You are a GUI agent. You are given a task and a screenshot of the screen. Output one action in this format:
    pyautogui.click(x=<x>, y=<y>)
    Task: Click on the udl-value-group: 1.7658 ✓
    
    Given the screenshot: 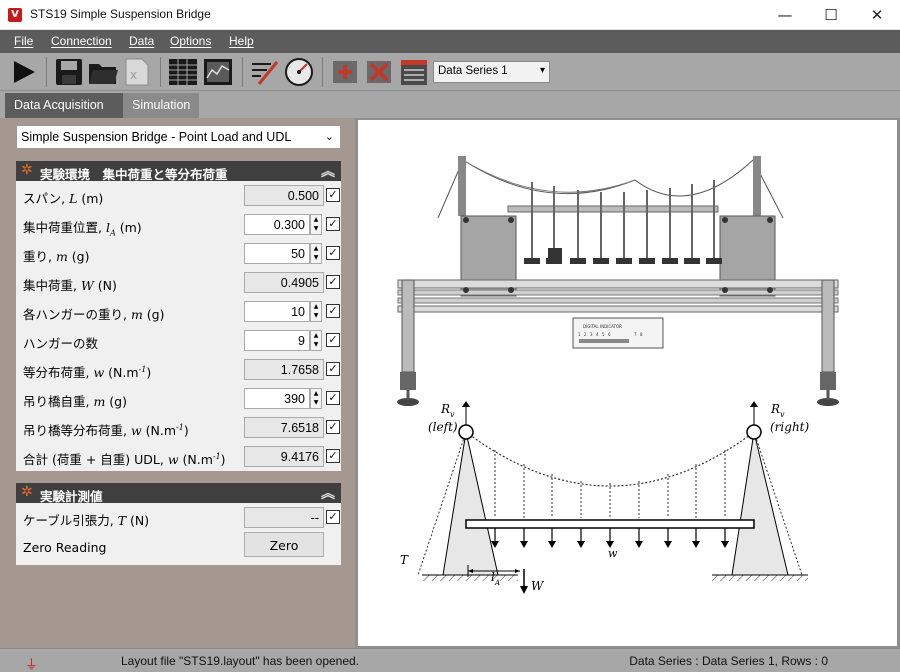 What is the action you would take?
    pyautogui.click(x=292, y=369)
    